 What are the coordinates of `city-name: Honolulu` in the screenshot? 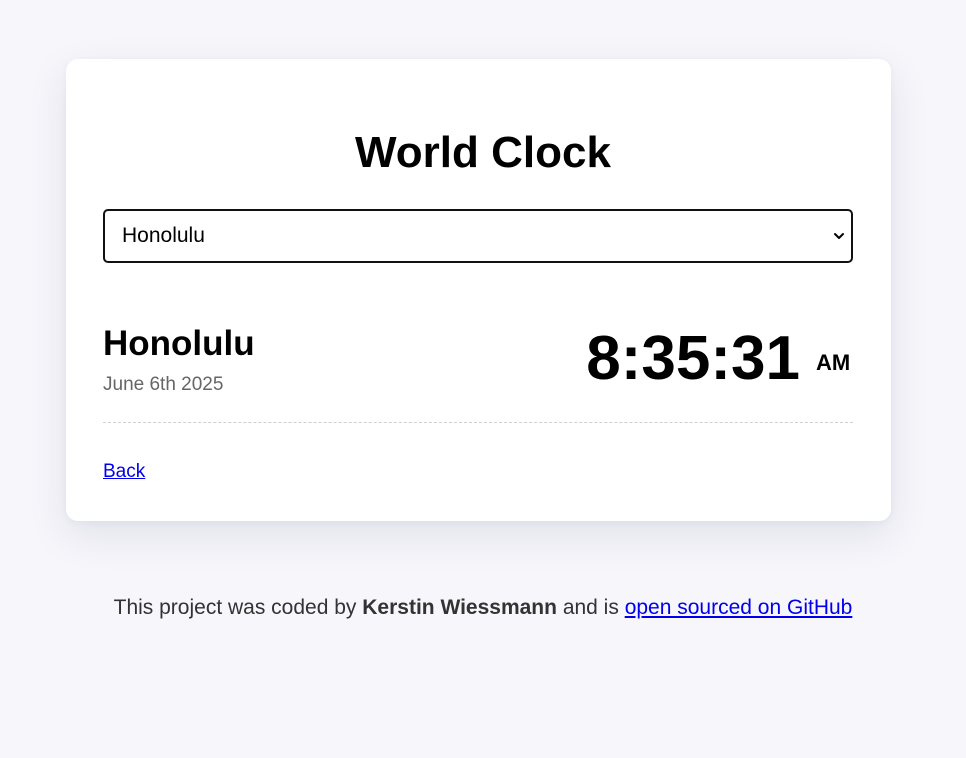 It's located at (179, 343).